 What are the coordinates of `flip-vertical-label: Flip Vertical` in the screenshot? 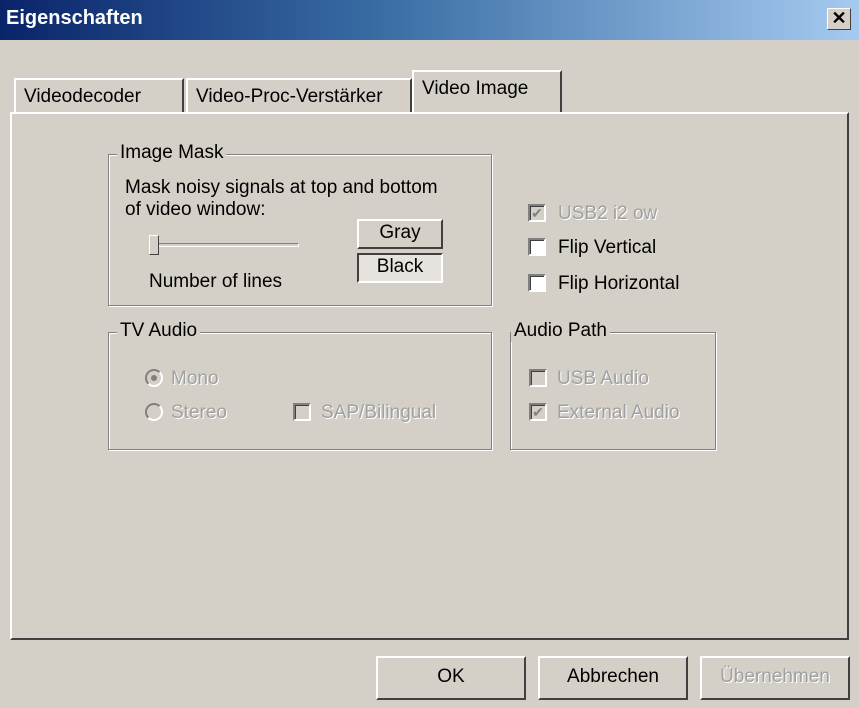 It's located at (607, 247).